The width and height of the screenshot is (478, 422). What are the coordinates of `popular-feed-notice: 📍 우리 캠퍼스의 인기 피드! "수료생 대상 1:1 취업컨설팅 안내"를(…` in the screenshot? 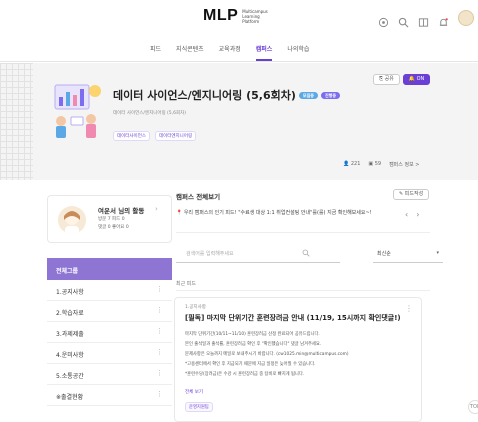 It's located at (306, 212).